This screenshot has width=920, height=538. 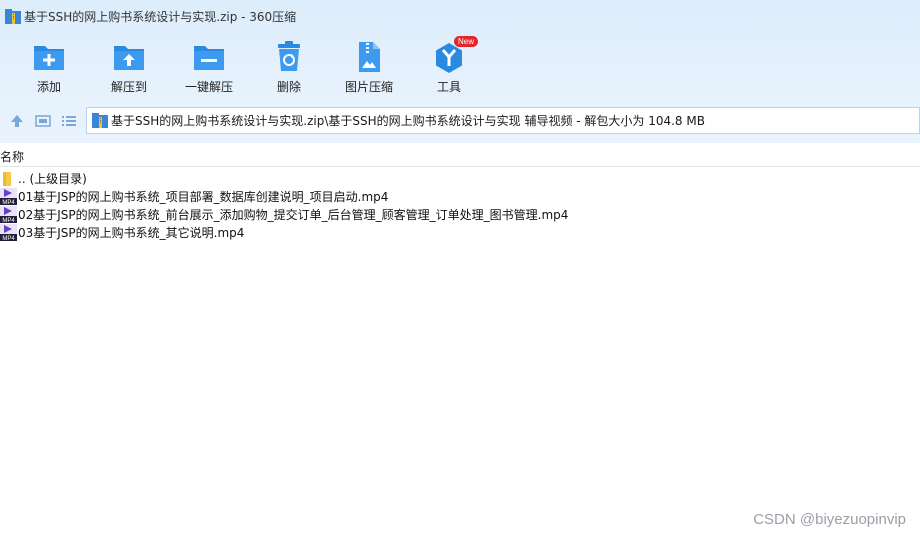 I want to click on file-name: 01基于JSP的网上购书系统_项目部署_数据库创建说明_项目启动.mp4, so click(x=203, y=196).